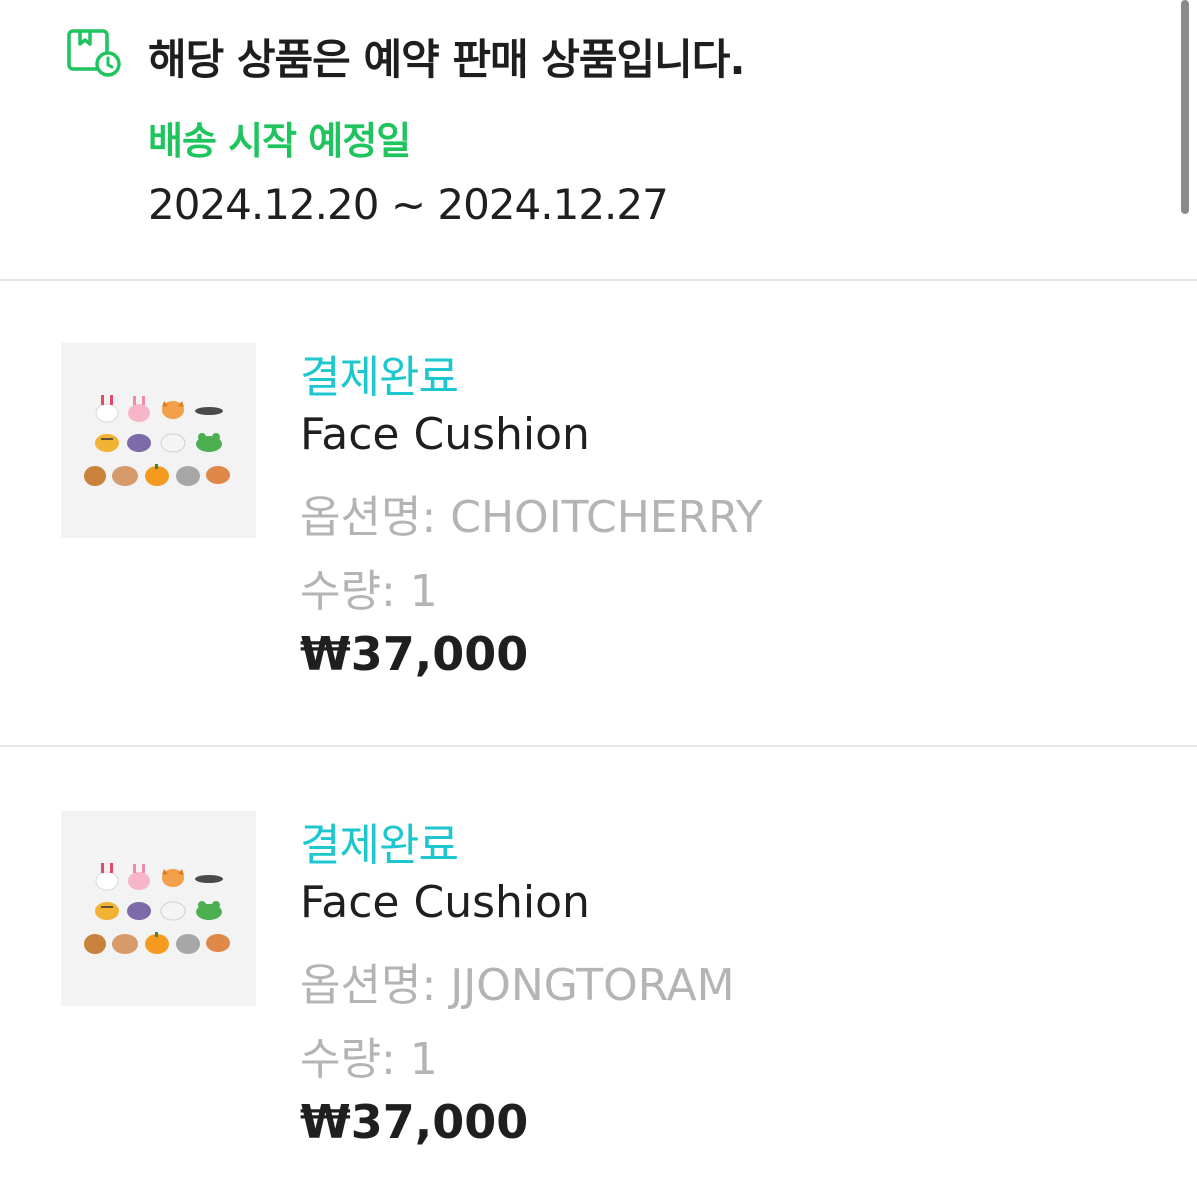 This screenshot has height=1200, width=1197. Describe the element at coordinates (279, 141) in the screenshot. I see `shipping-start-label: 배송 시작 예정일` at that location.